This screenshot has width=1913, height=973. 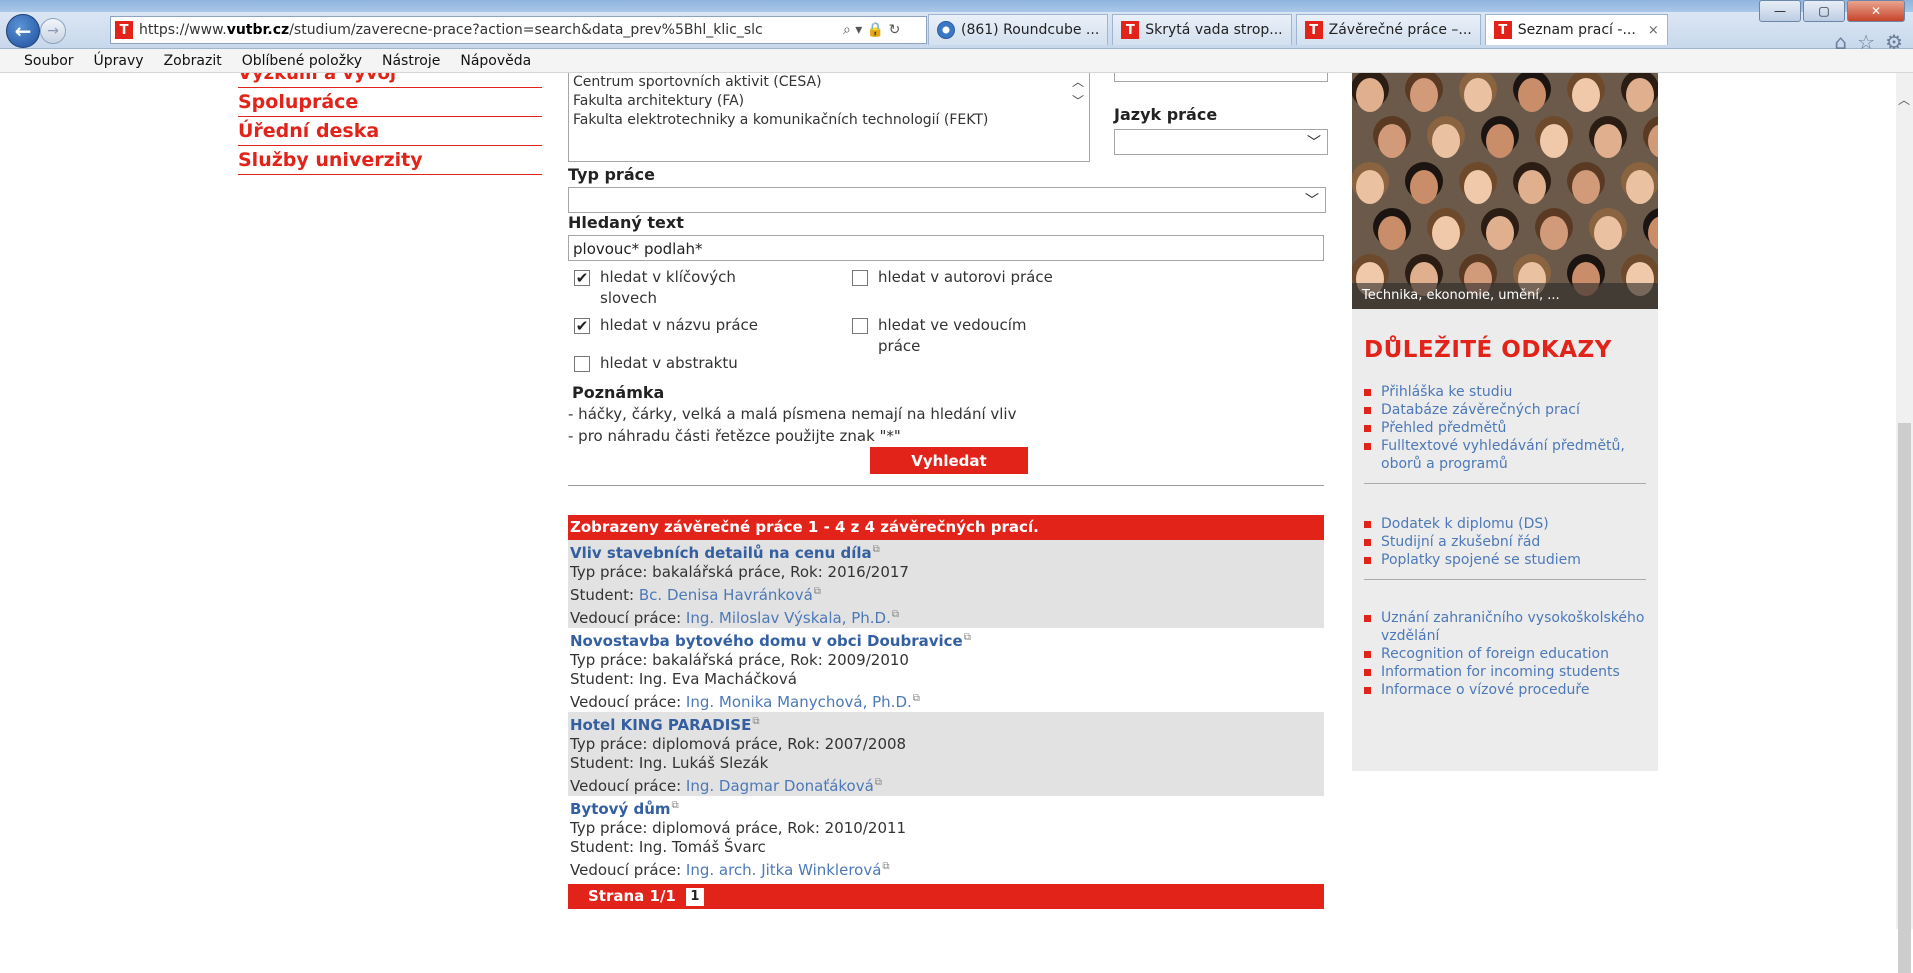 I want to click on links-separator, so click(x=1505, y=483).